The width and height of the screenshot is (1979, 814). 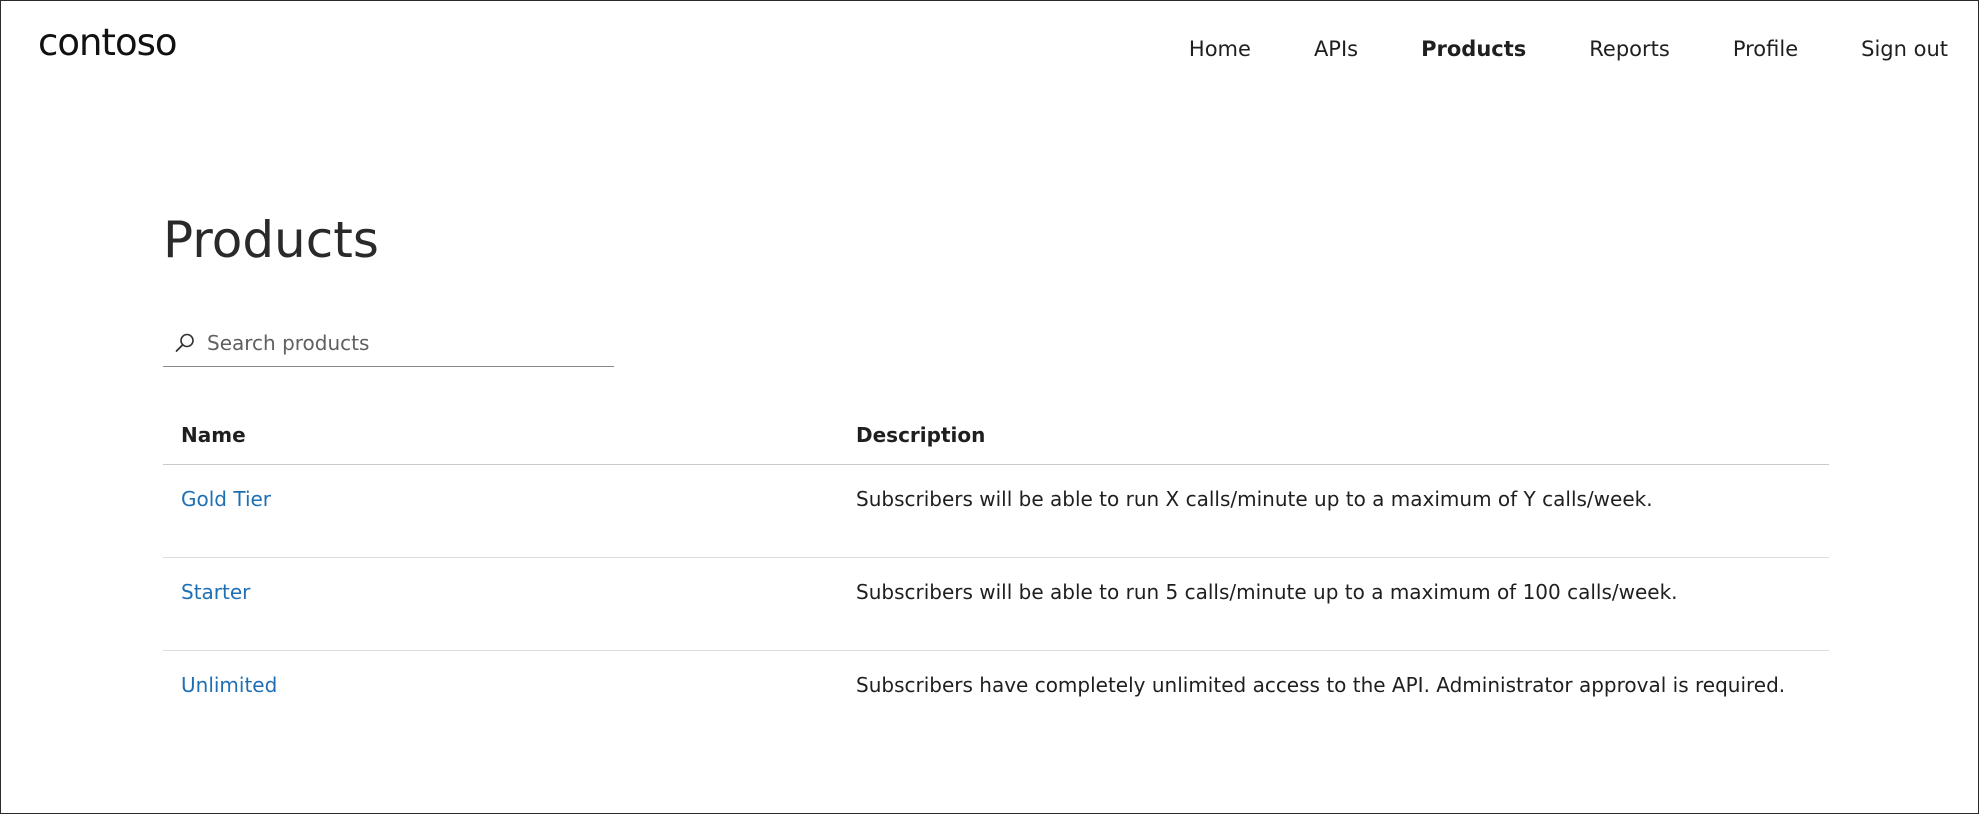 What do you see at coordinates (1629, 49) in the screenshot?
I see `nav-item-reports: Reports` at bounding box center [1629, 49].